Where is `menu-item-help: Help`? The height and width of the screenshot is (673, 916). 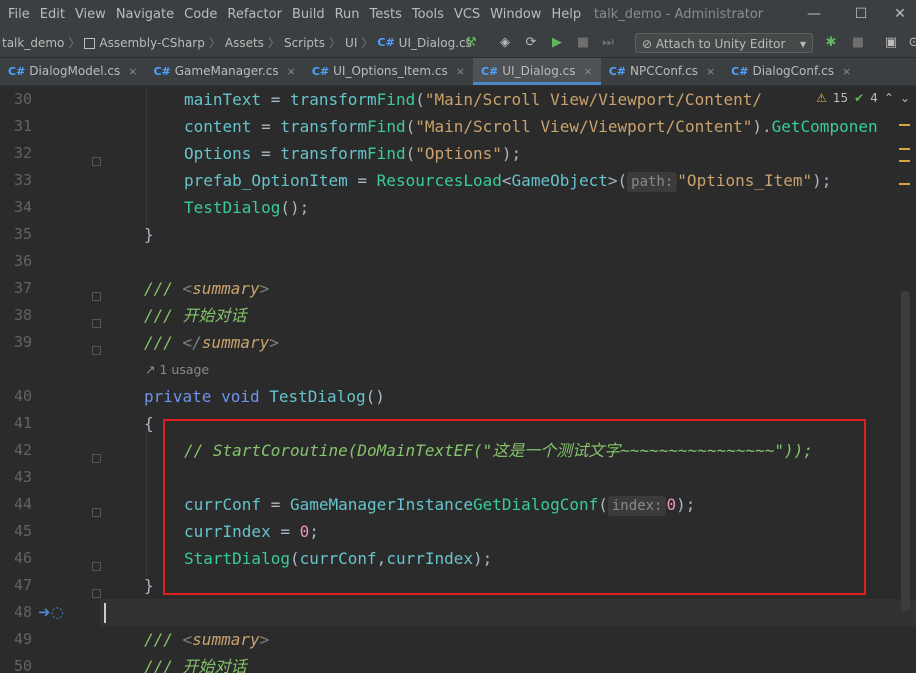
menu-item-help: Help is located at coordinates (566, 14).